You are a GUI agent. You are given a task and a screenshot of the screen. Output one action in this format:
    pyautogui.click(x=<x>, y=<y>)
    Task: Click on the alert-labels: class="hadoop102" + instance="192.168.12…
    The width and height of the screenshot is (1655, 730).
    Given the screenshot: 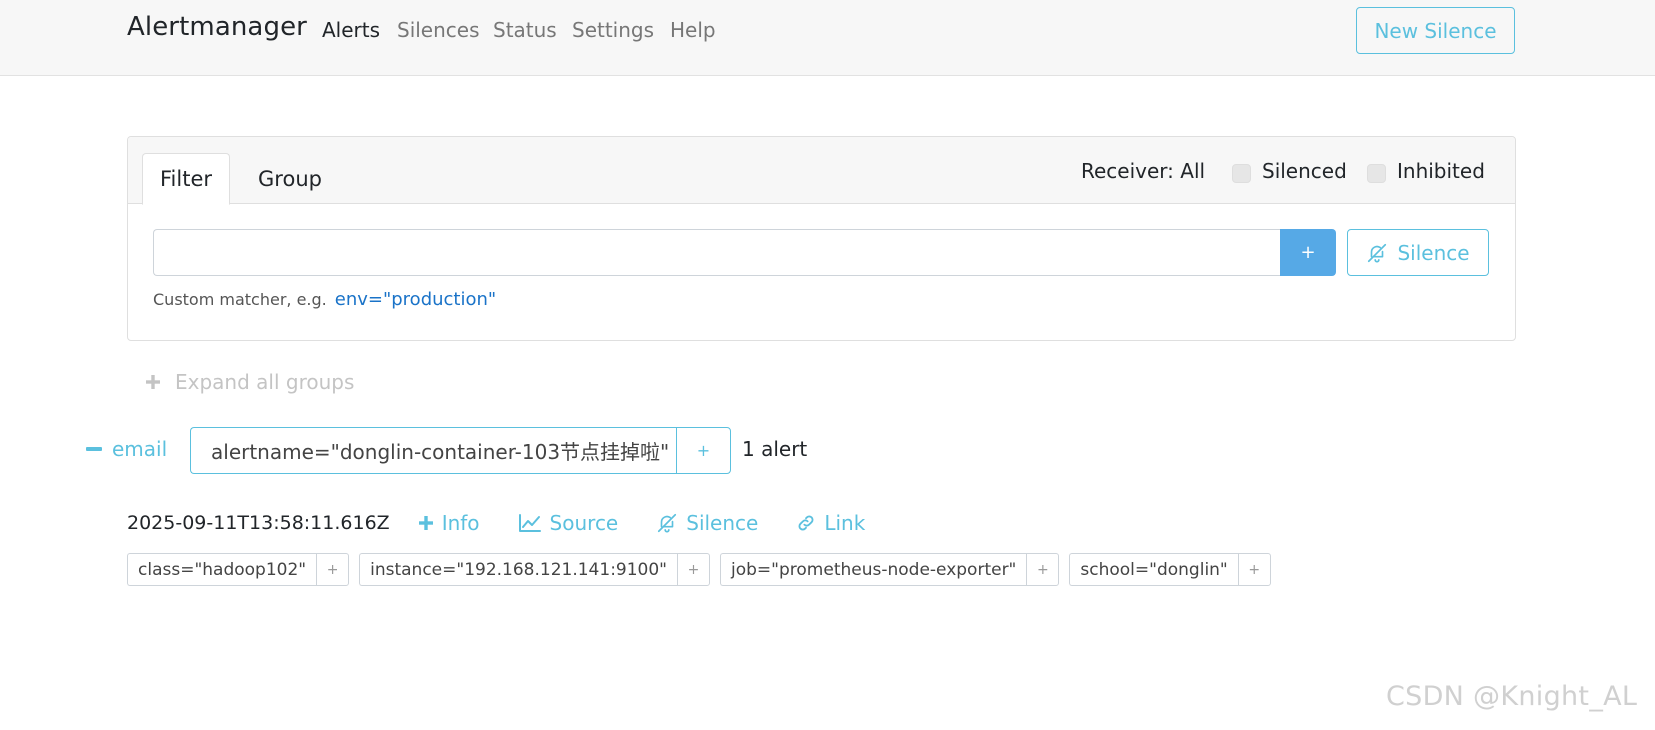 What is the action you would take?
    pyautogui.click(x=699, y=569)
    